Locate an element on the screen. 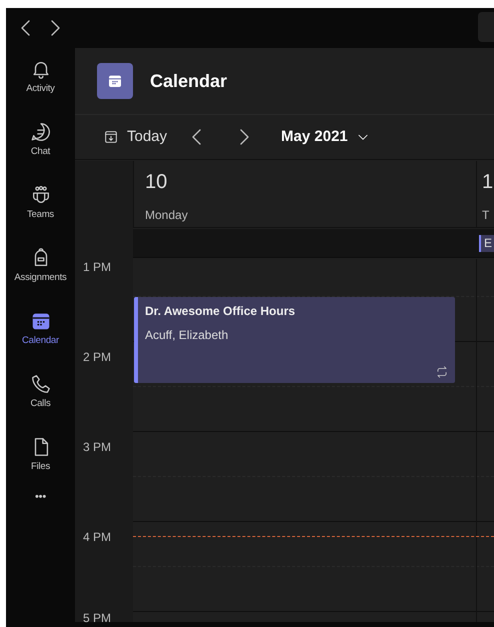 This screenshot has width=494, height=627. rail-item: Teams is located at coordinates (40, 205).